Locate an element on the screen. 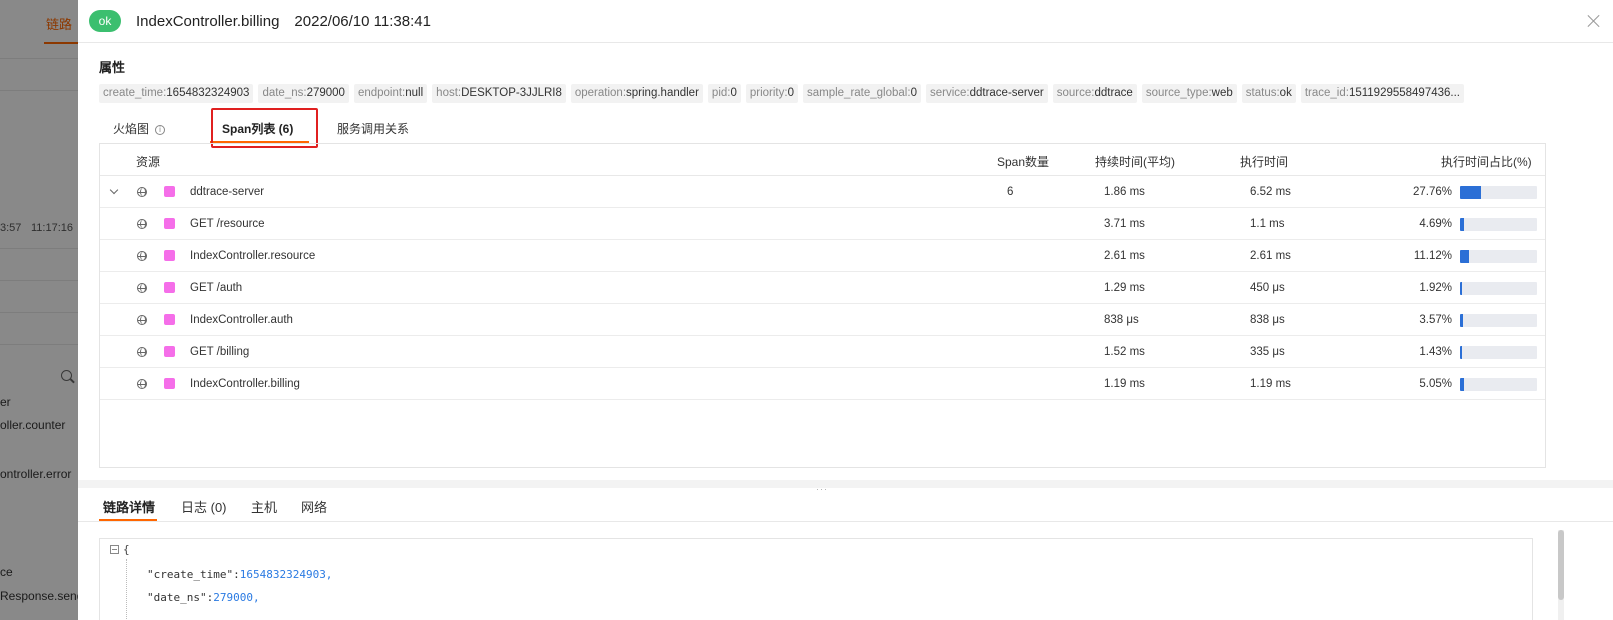 The height and width of the screenshot is (620, 1613). attribute-tag: source:ddtrace is located at coordinates (1094, 93).